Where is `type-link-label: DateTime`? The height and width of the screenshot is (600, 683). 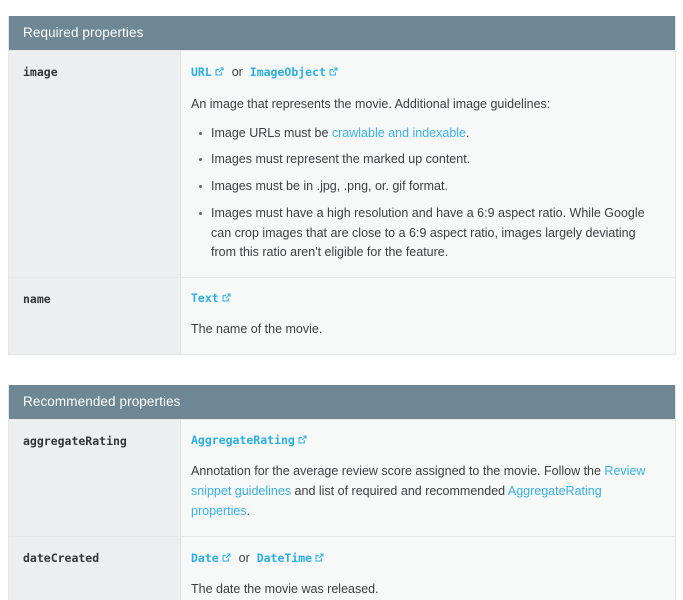
type-link-label: DateTime is located at coordinates (284, 557).